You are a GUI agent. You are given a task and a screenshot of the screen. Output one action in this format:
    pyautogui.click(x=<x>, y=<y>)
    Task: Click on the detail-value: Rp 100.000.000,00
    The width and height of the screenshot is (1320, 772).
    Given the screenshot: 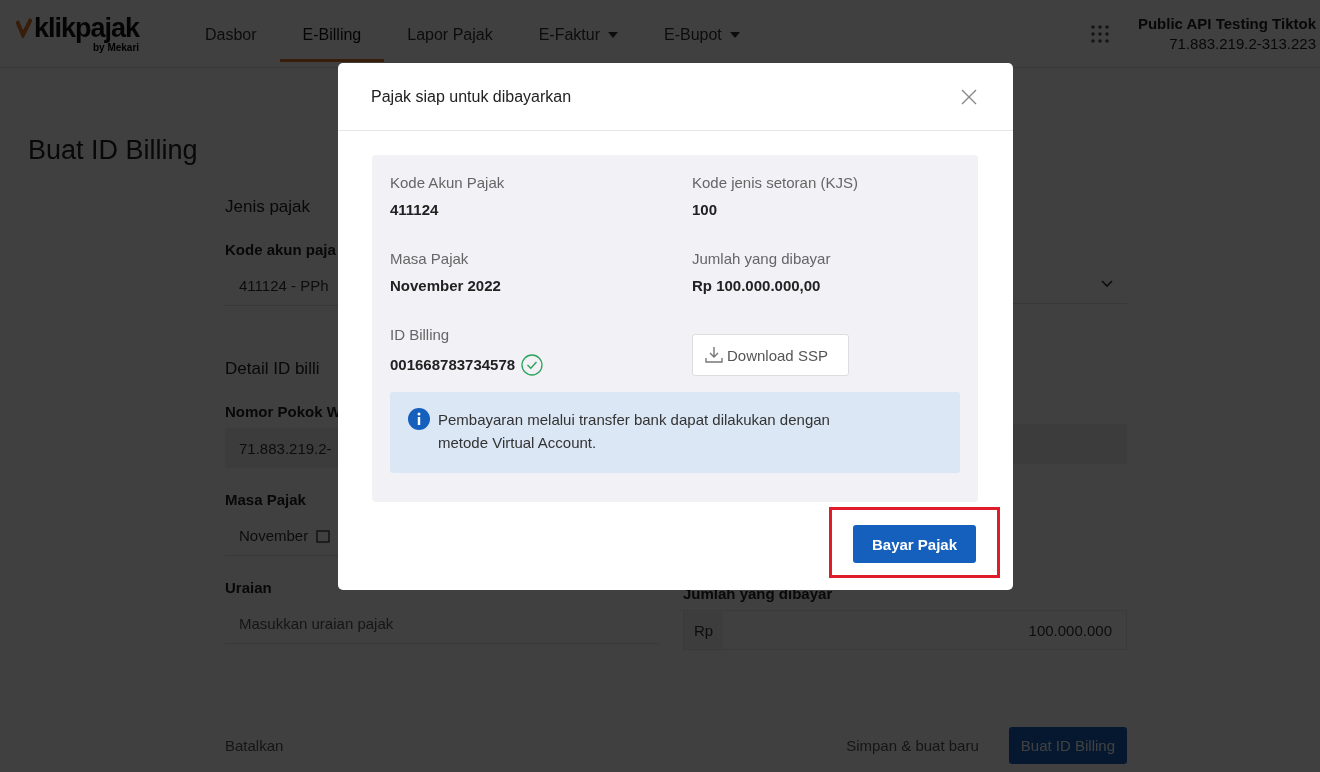 What is the action you would take?
    pyautogui.click(x=757, y=286)
    